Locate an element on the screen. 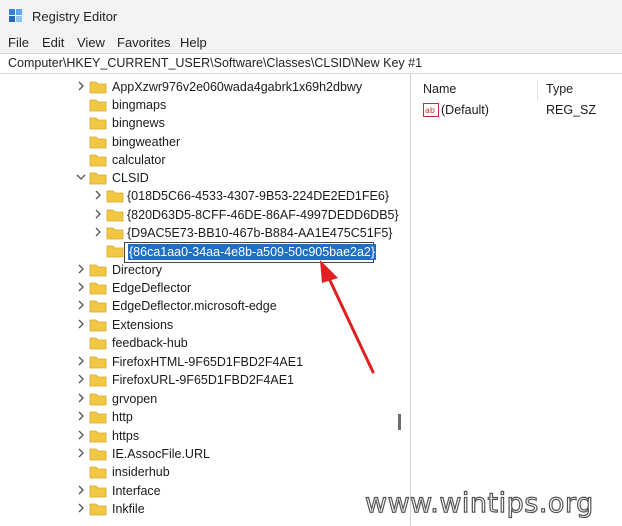  column-header-type: Type is located at coordinates (559, 89).